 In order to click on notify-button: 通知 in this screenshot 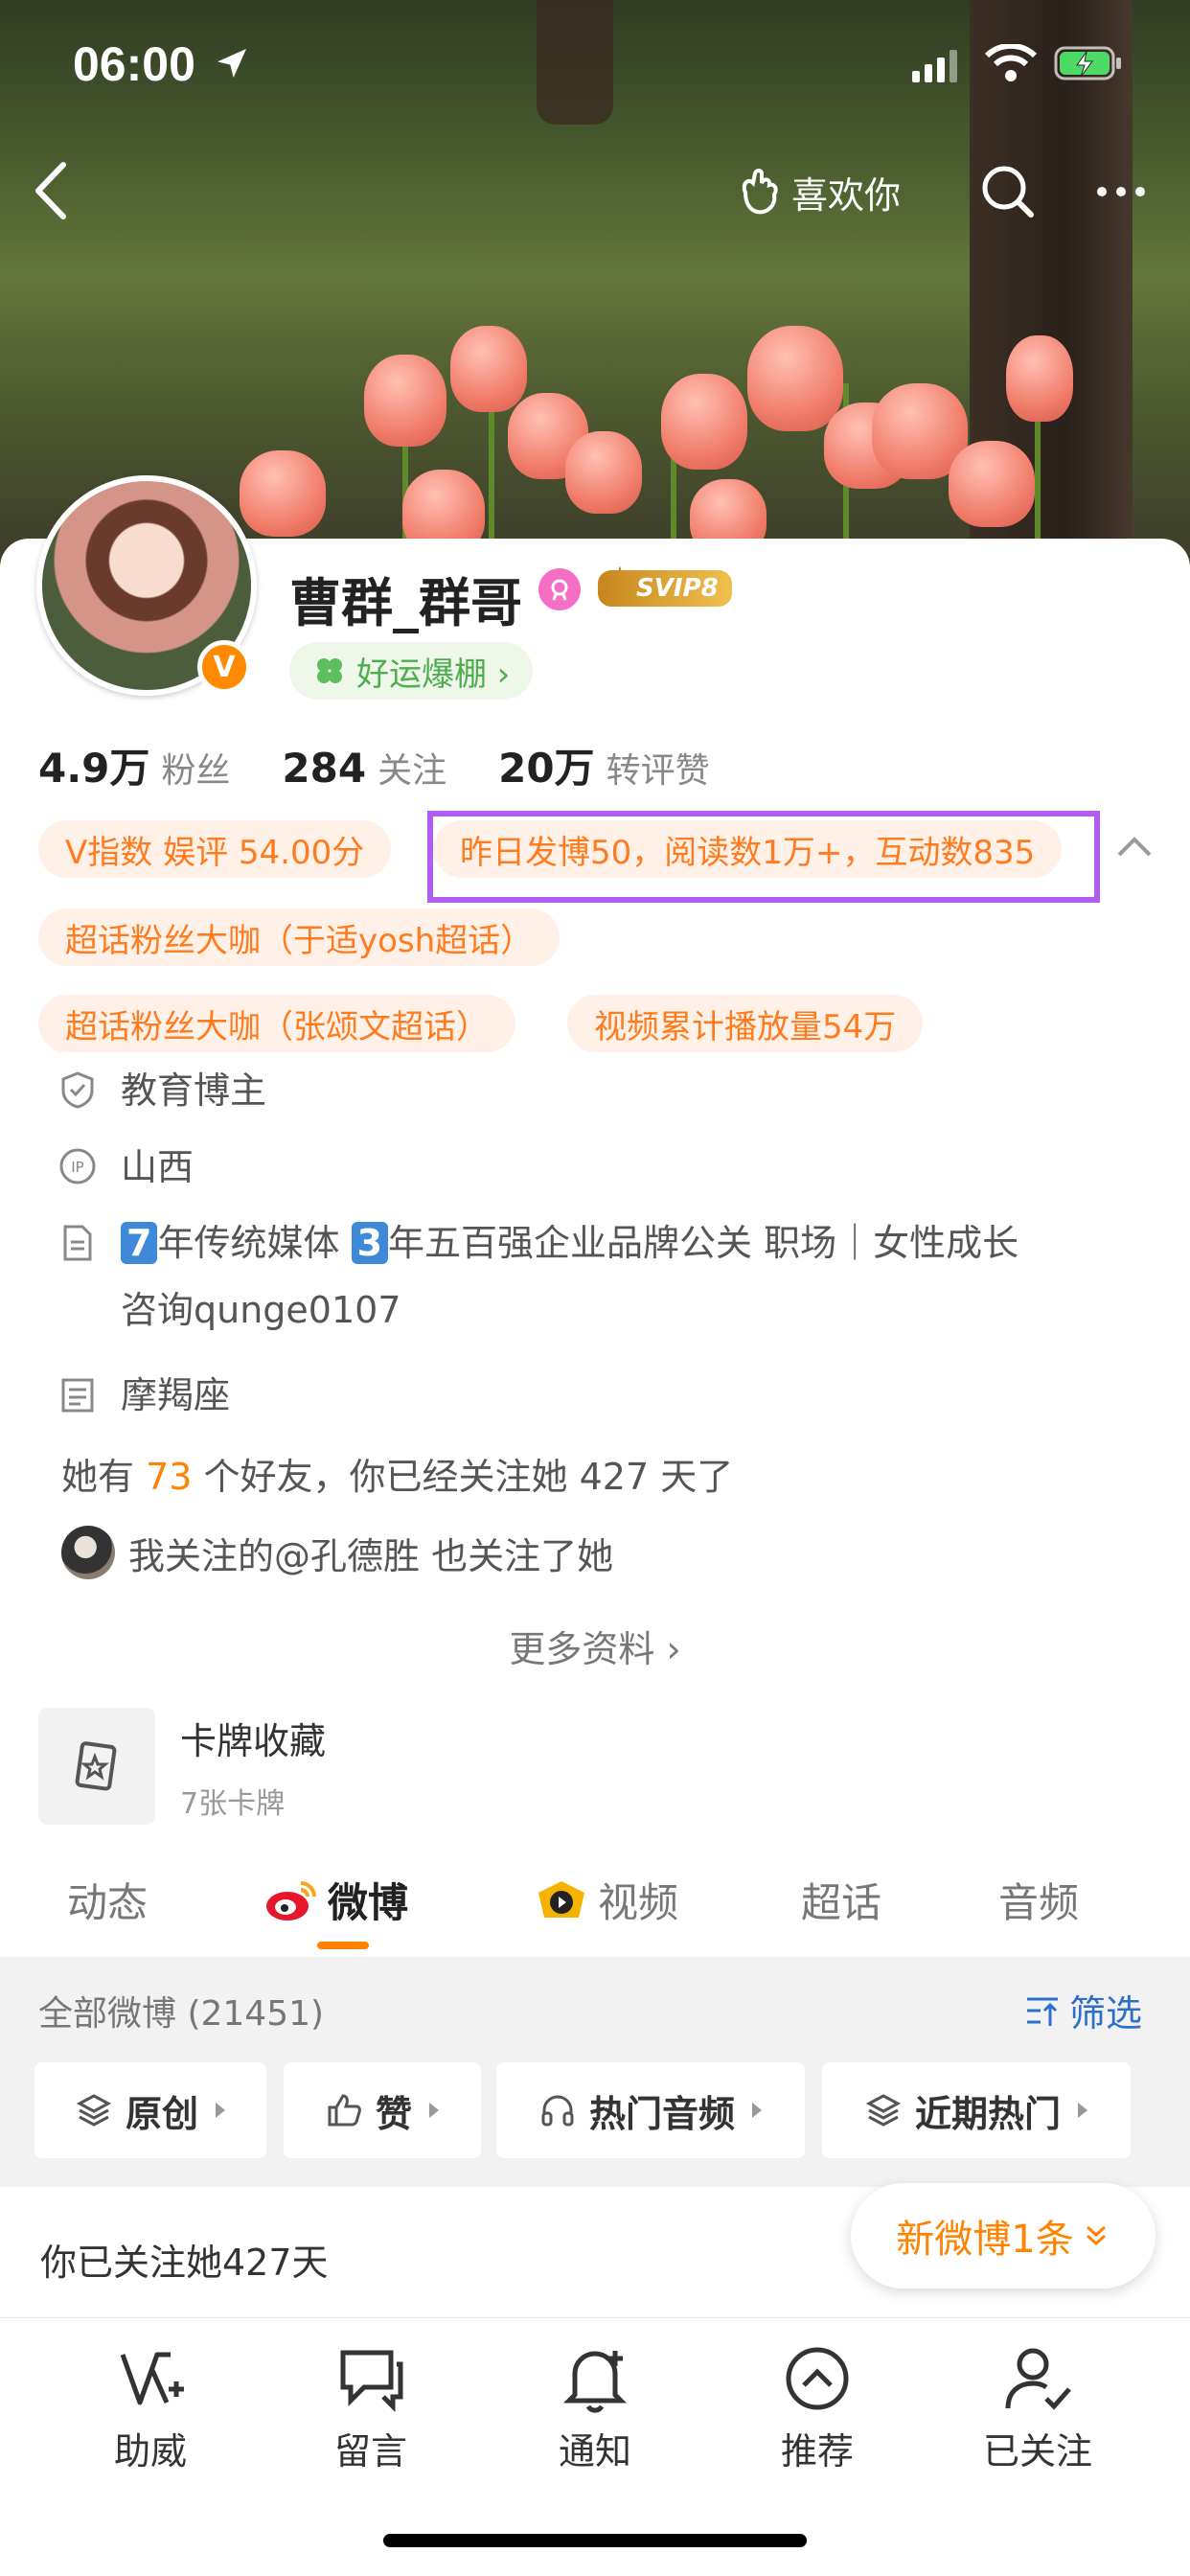, I will do `click(595, 2407)`.